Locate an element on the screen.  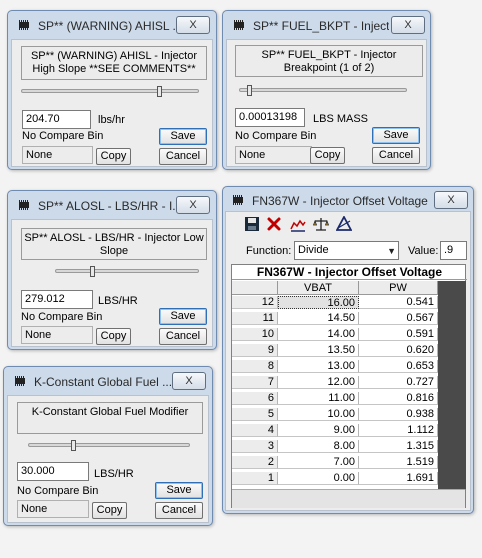
value-input: 204.70 is located at coordinates (56, 119).